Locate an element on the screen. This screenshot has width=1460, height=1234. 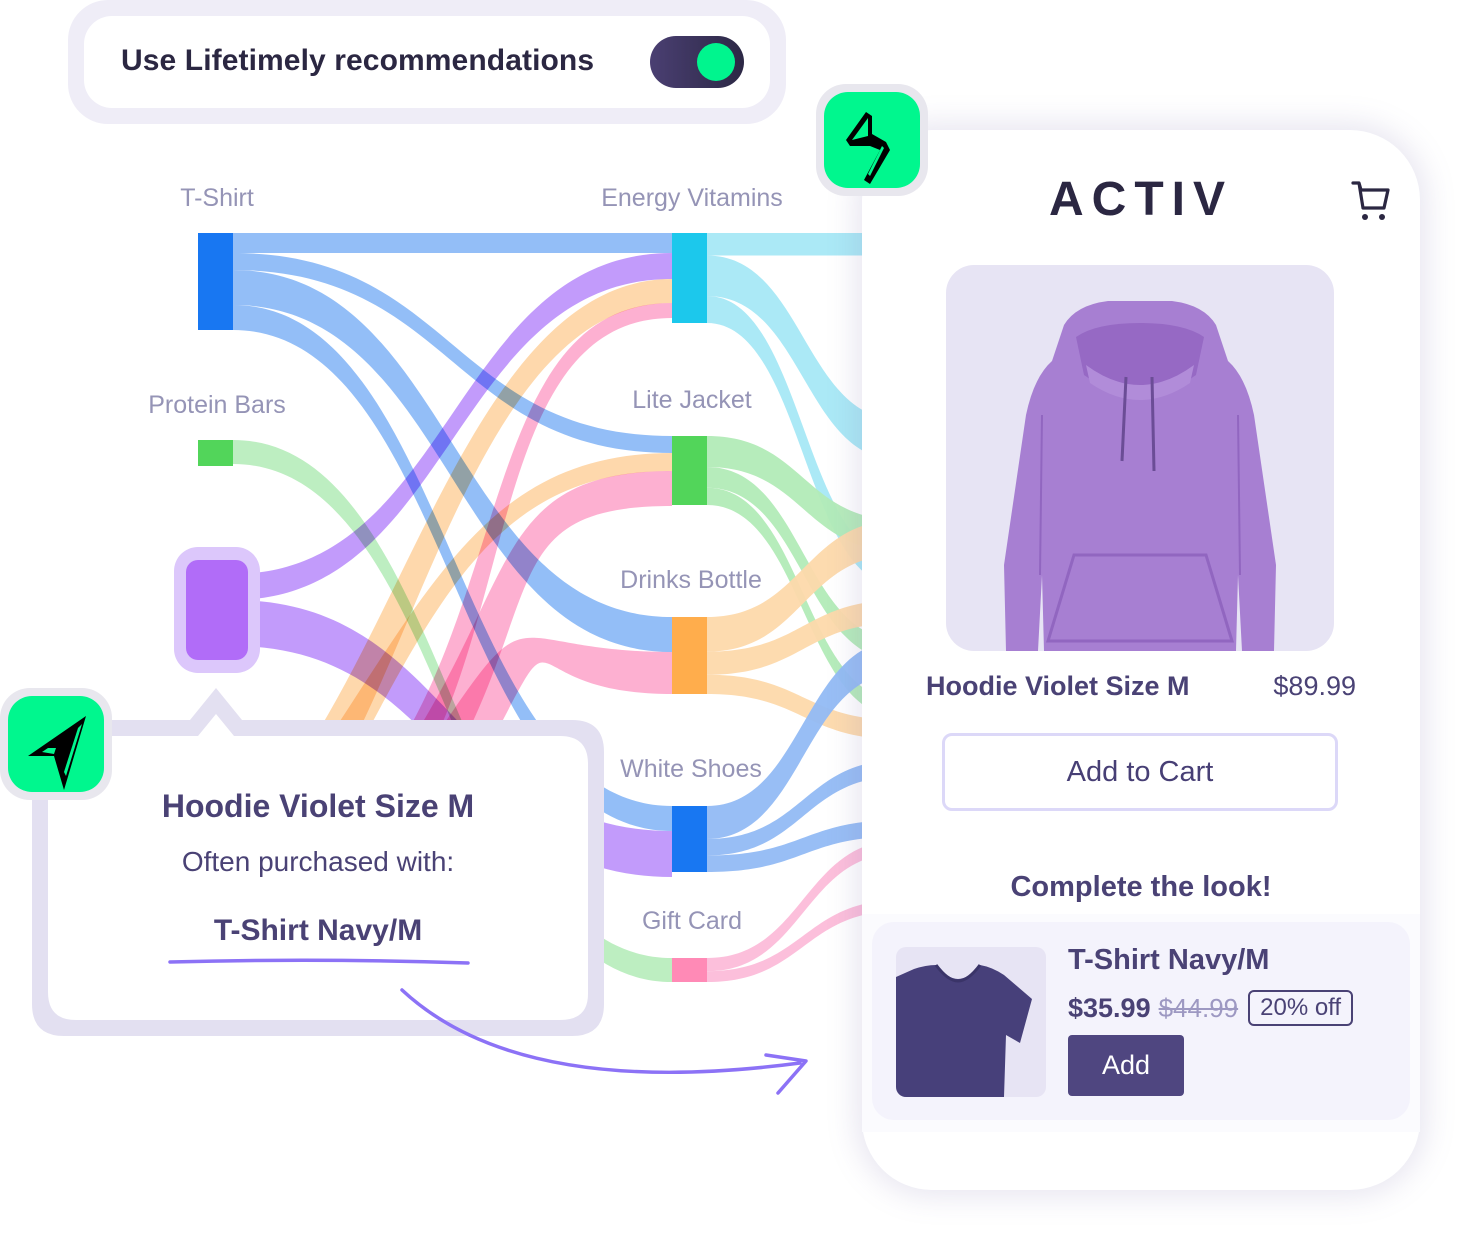
popover-underline-and-arrow is located at coordinates (488, 1026).